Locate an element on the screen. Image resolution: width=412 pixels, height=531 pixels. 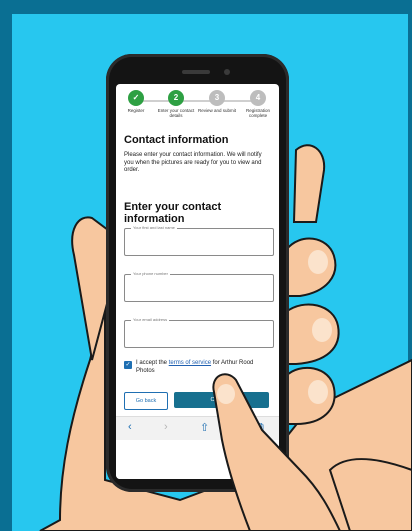
step-complete: 4 Registration complete is located at coordinates (258, 104).